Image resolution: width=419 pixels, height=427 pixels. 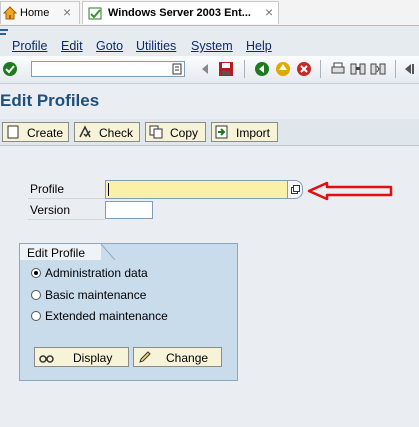 I want to click on create-icon, so click(x=13, y=132).